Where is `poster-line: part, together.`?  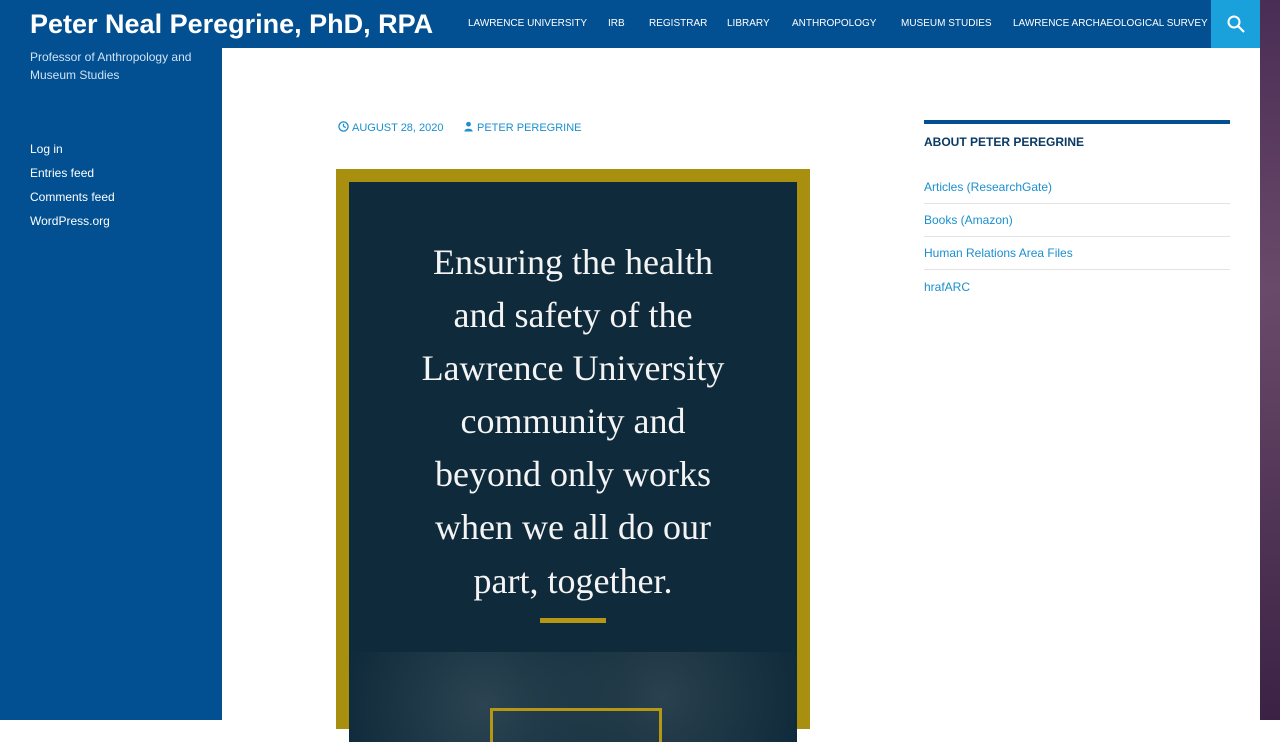 poster-line: part, together. is located at coordinates (573, 581).